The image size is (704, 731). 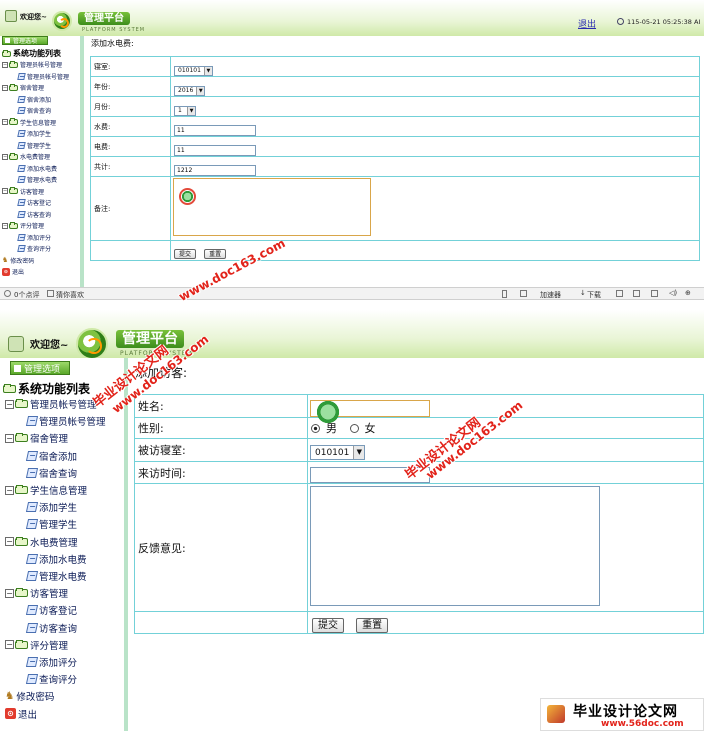 I want to click on screen-icon, so click(x=523, y=293).